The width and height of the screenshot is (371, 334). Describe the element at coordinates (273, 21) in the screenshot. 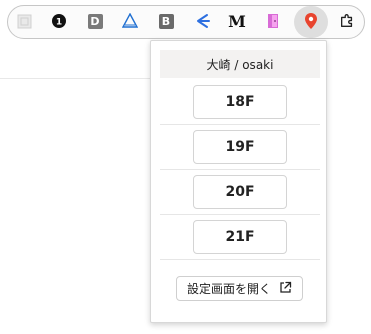

I see `door-extension-icon` at that location.